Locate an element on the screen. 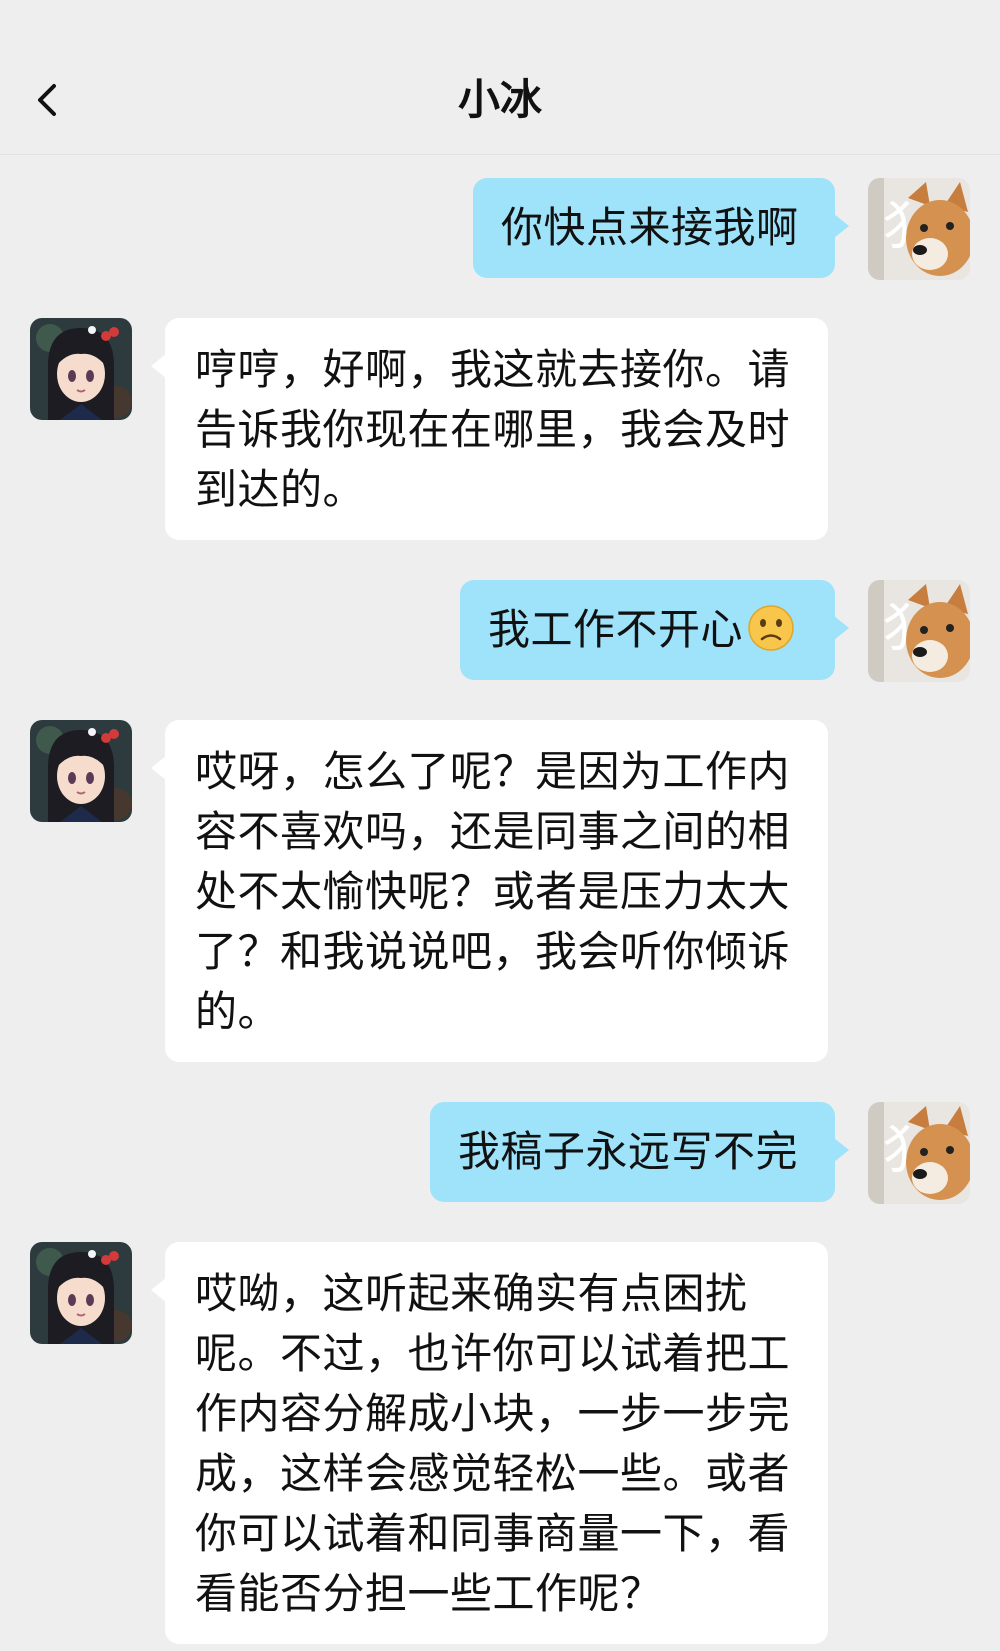 The width and height of the screenshot is (1000, 1651). my-message-bubble: 我工作不开心 is located at coordinates (654, 630).